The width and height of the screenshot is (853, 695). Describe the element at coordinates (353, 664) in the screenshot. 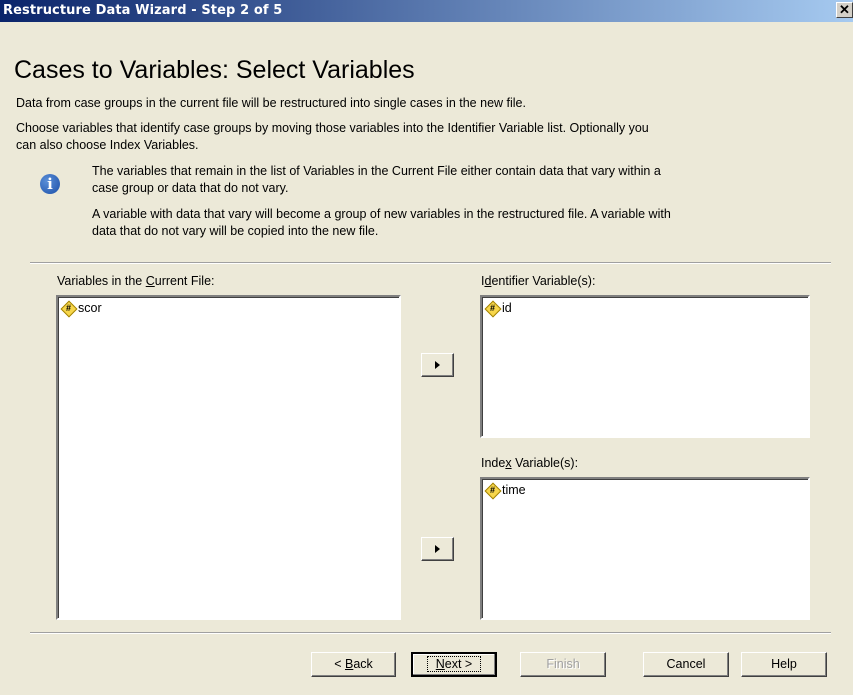

I see `back-button: < Back` at that location.